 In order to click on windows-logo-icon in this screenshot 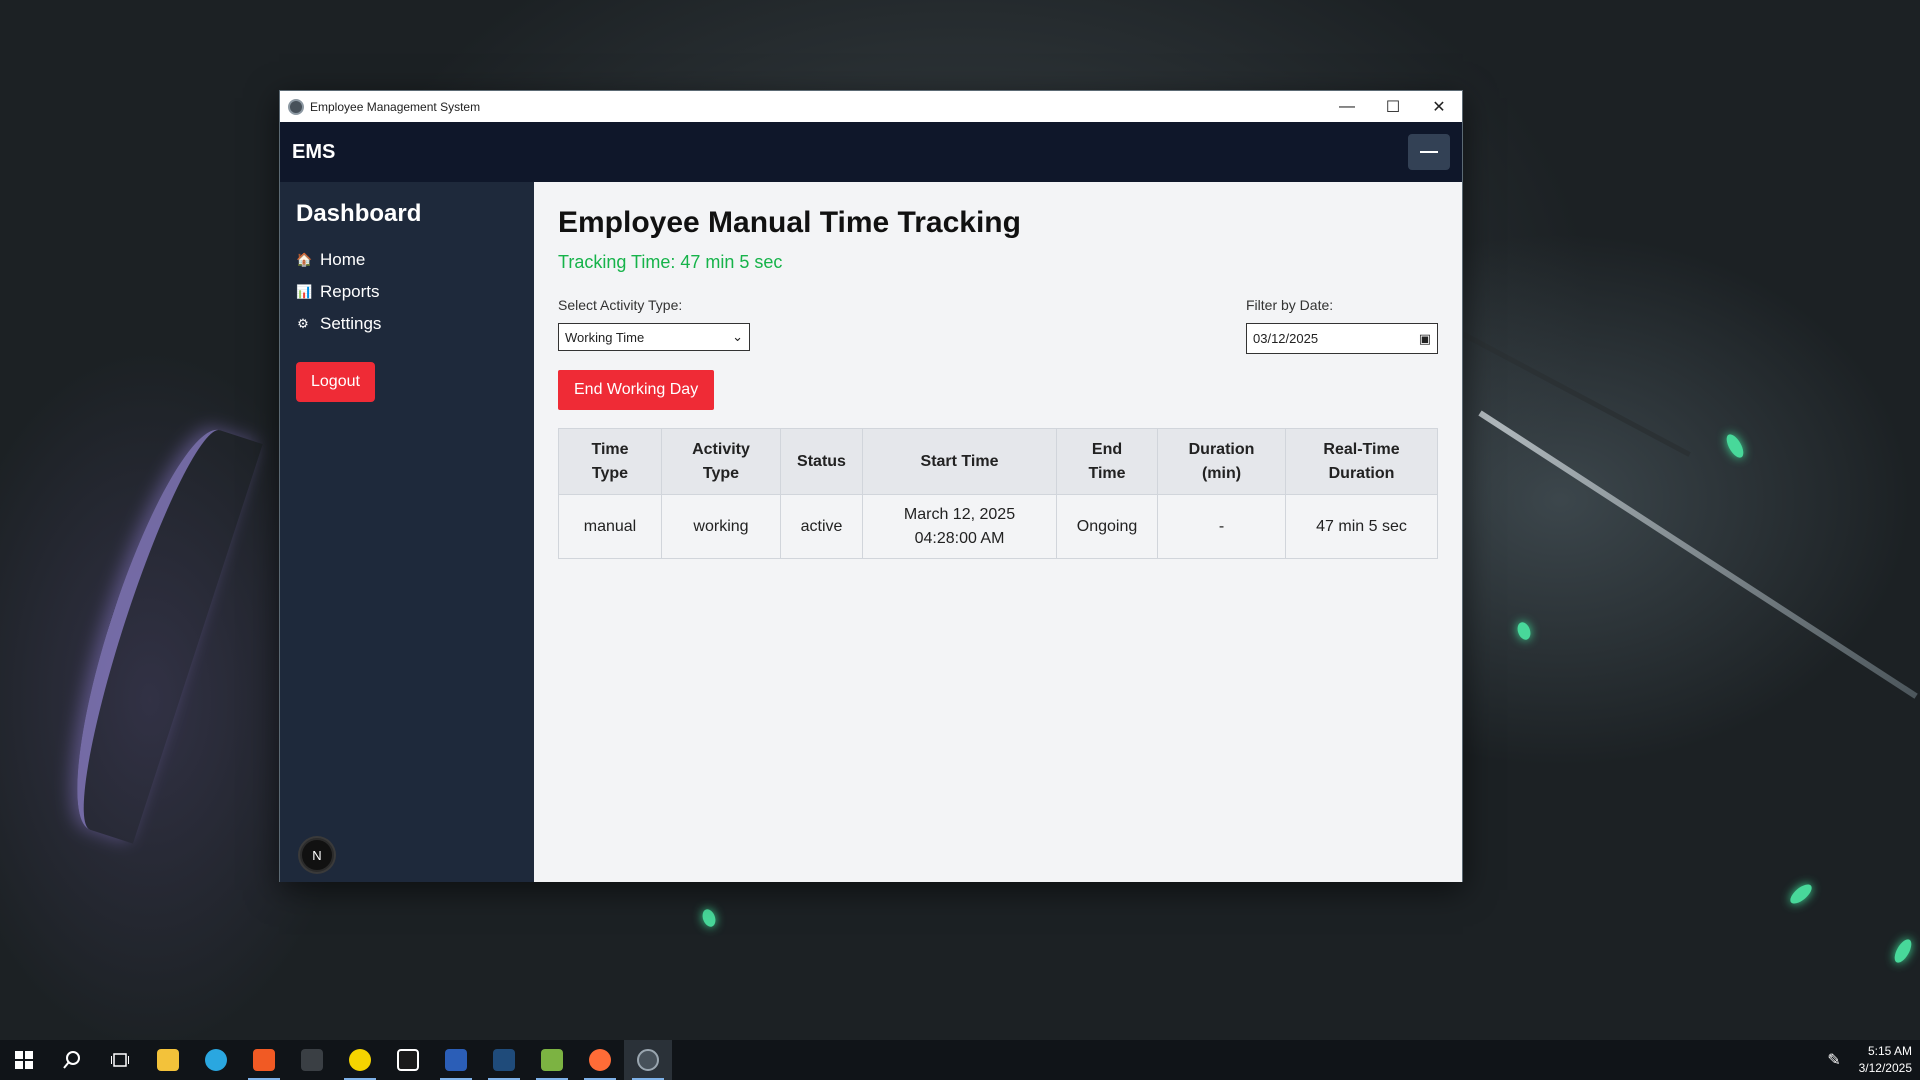, I will do `click(24, 1060)`.